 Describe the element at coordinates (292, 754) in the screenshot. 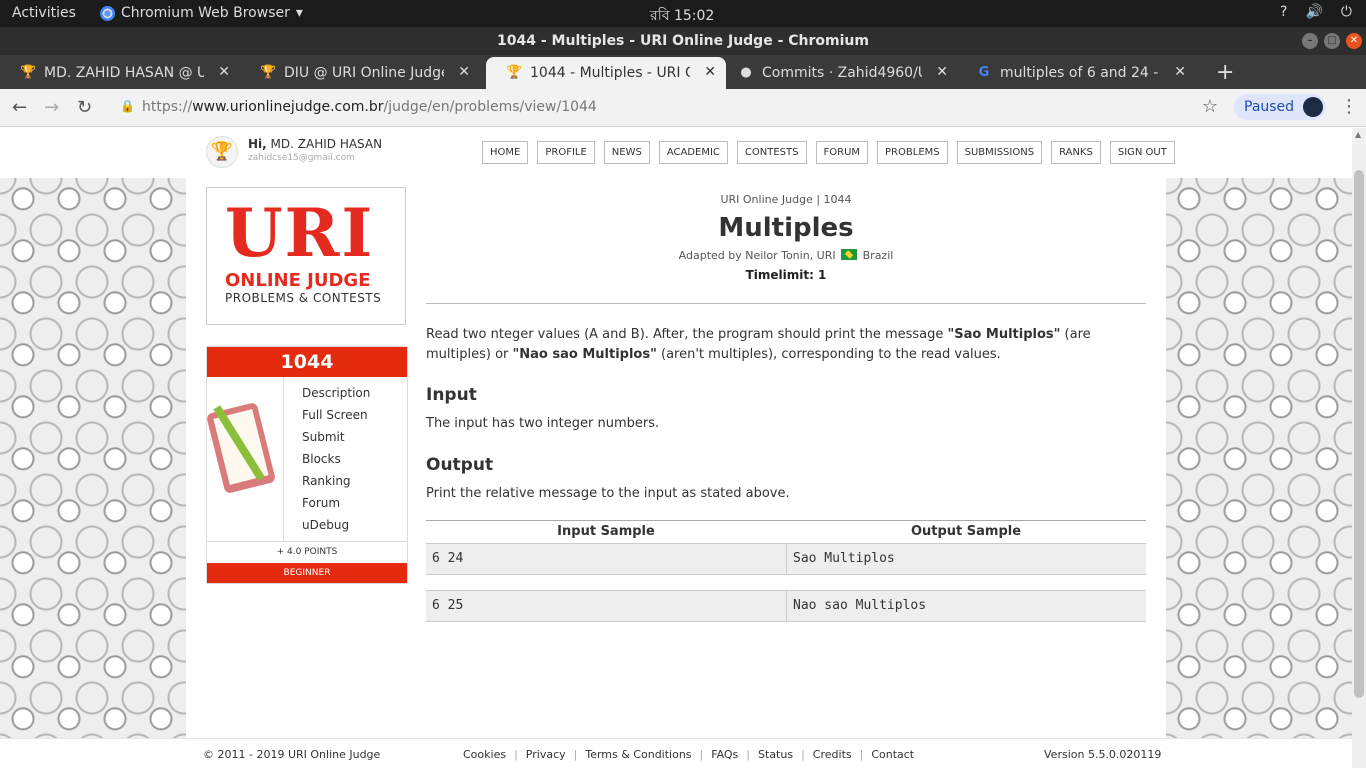

I see `copyright: © 2011 - 2019 URI Online Judge` at that location.